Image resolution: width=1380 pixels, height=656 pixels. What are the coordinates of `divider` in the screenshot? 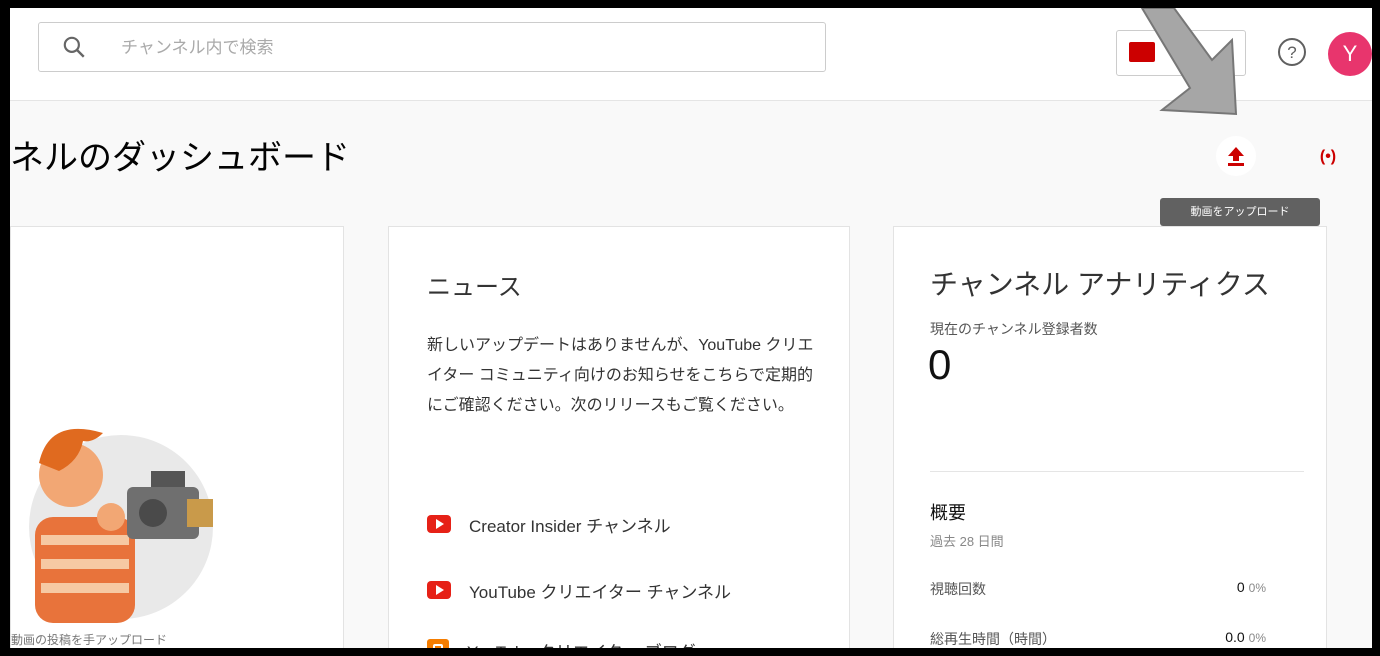 It's located at (1117, 471).